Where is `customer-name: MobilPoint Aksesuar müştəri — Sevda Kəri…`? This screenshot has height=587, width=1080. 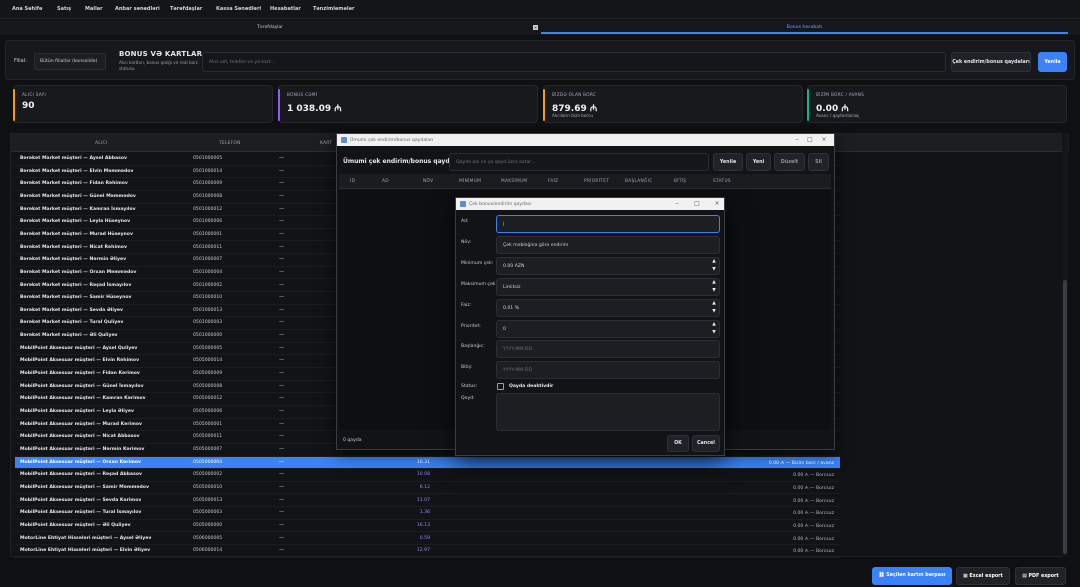 customer-name: MobilPoint Aksesuar müştəri — Sevda Kəri… is located at coordinates (81, 500).